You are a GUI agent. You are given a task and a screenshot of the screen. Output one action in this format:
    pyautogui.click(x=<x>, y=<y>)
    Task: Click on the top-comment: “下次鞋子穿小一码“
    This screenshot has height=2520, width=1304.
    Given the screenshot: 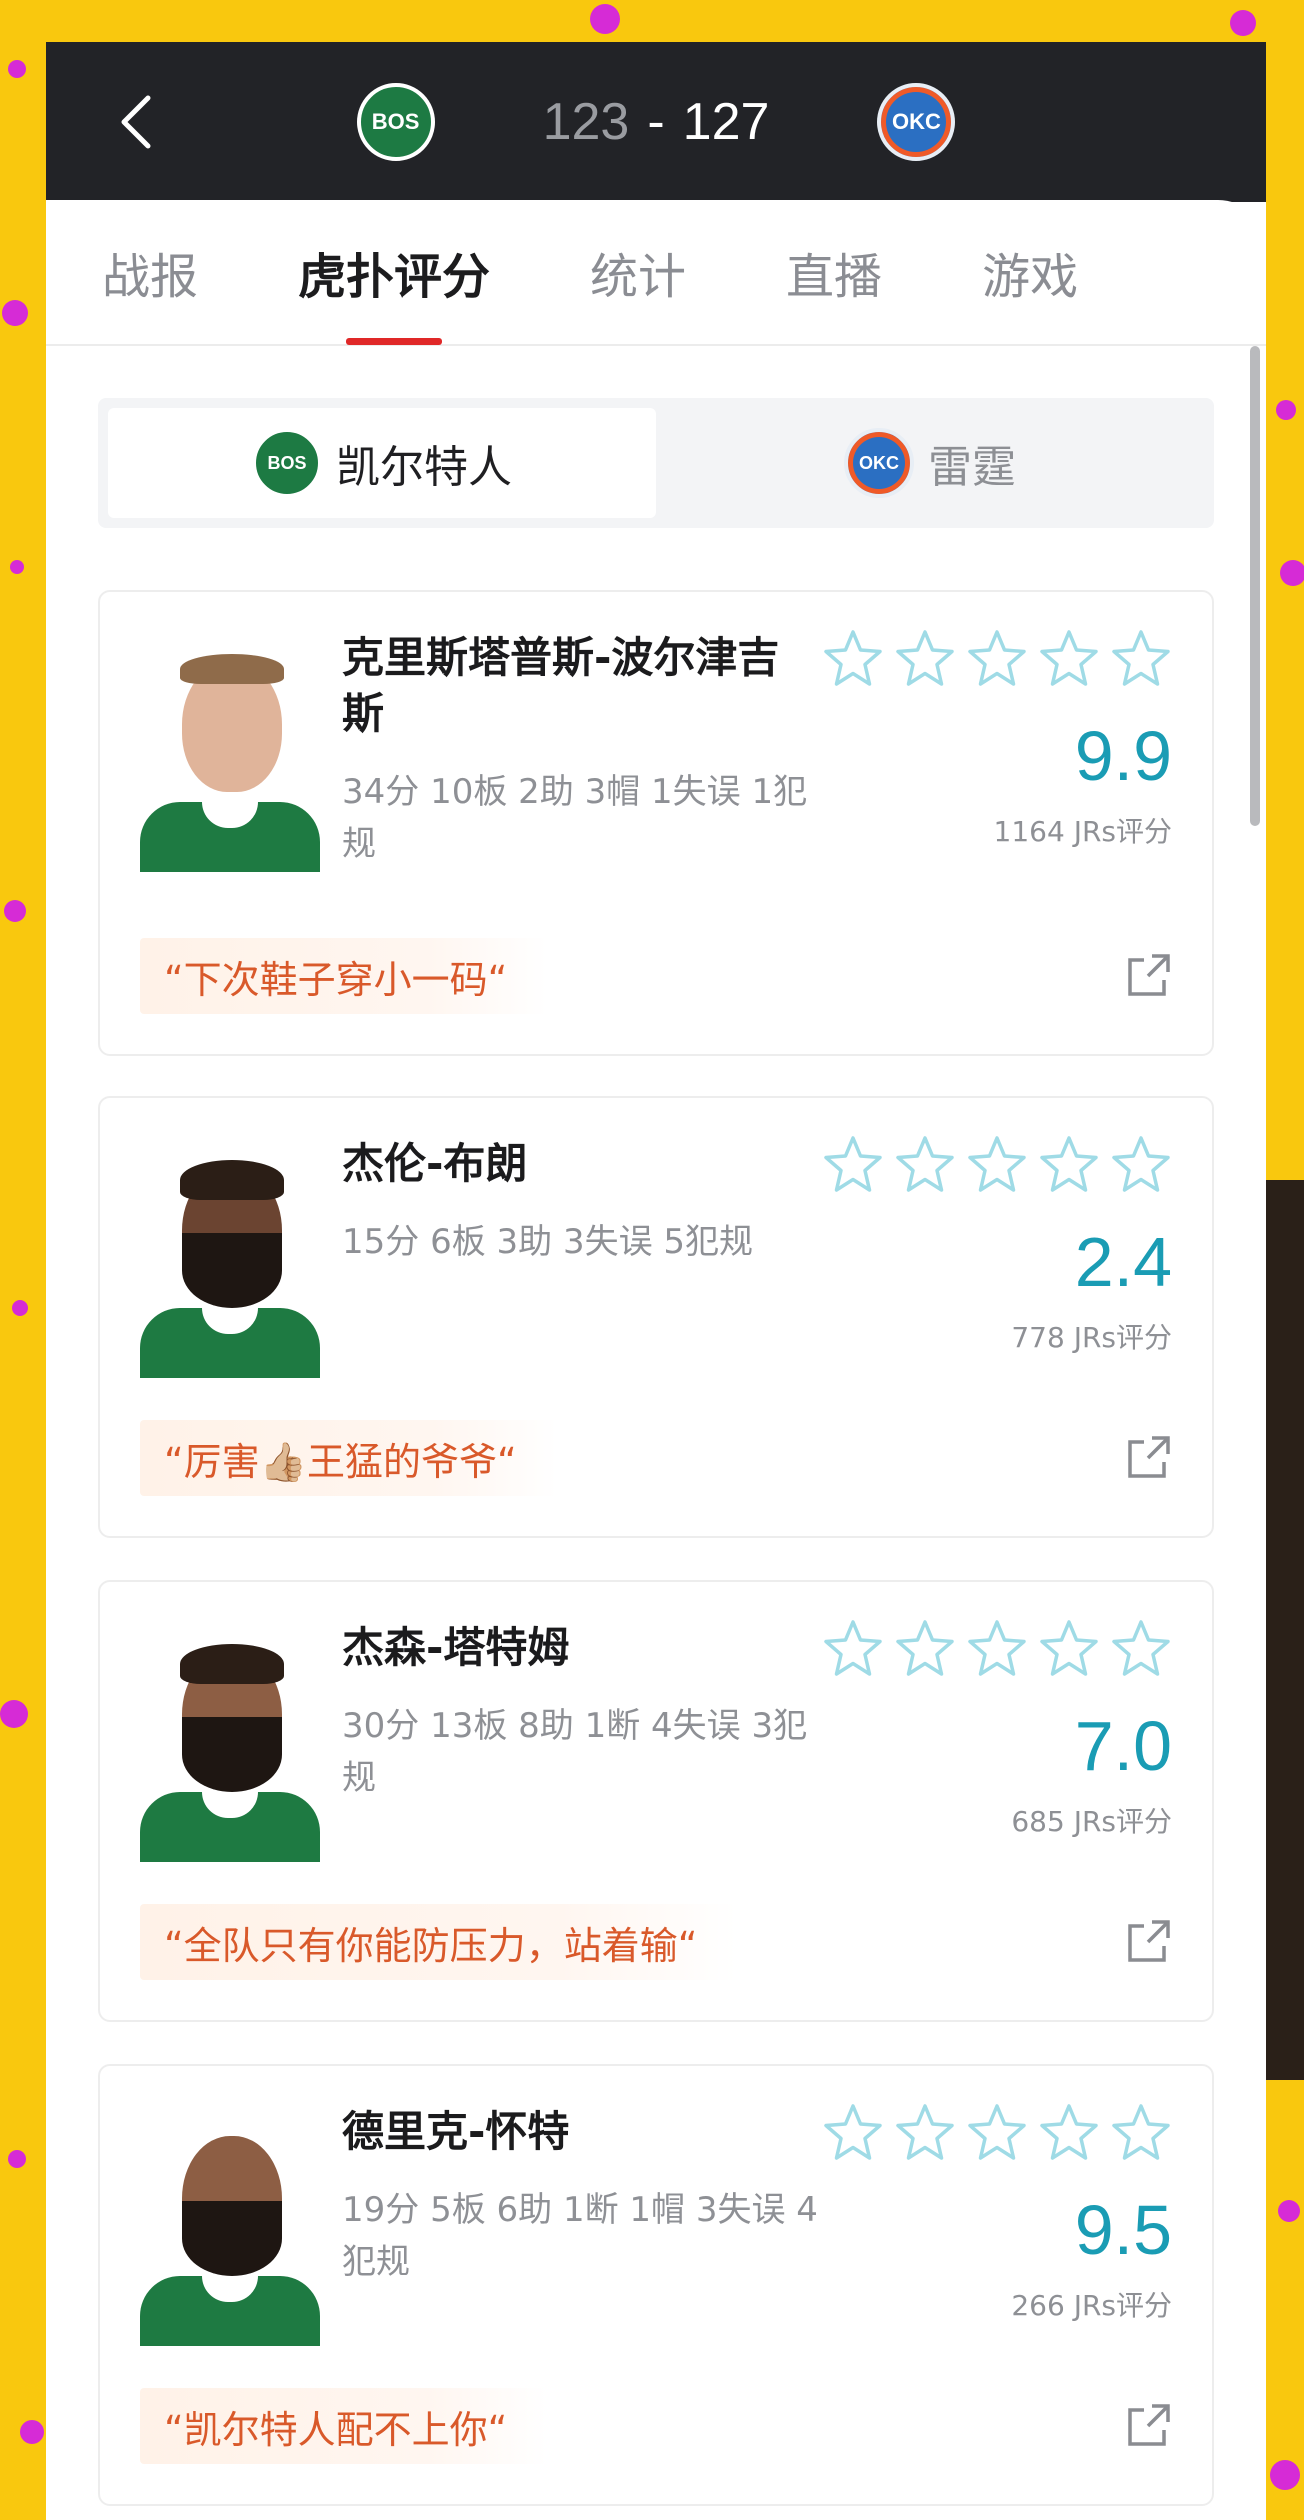 What is the action you would take?
    pyautogui.click(x=344, y=976)
    